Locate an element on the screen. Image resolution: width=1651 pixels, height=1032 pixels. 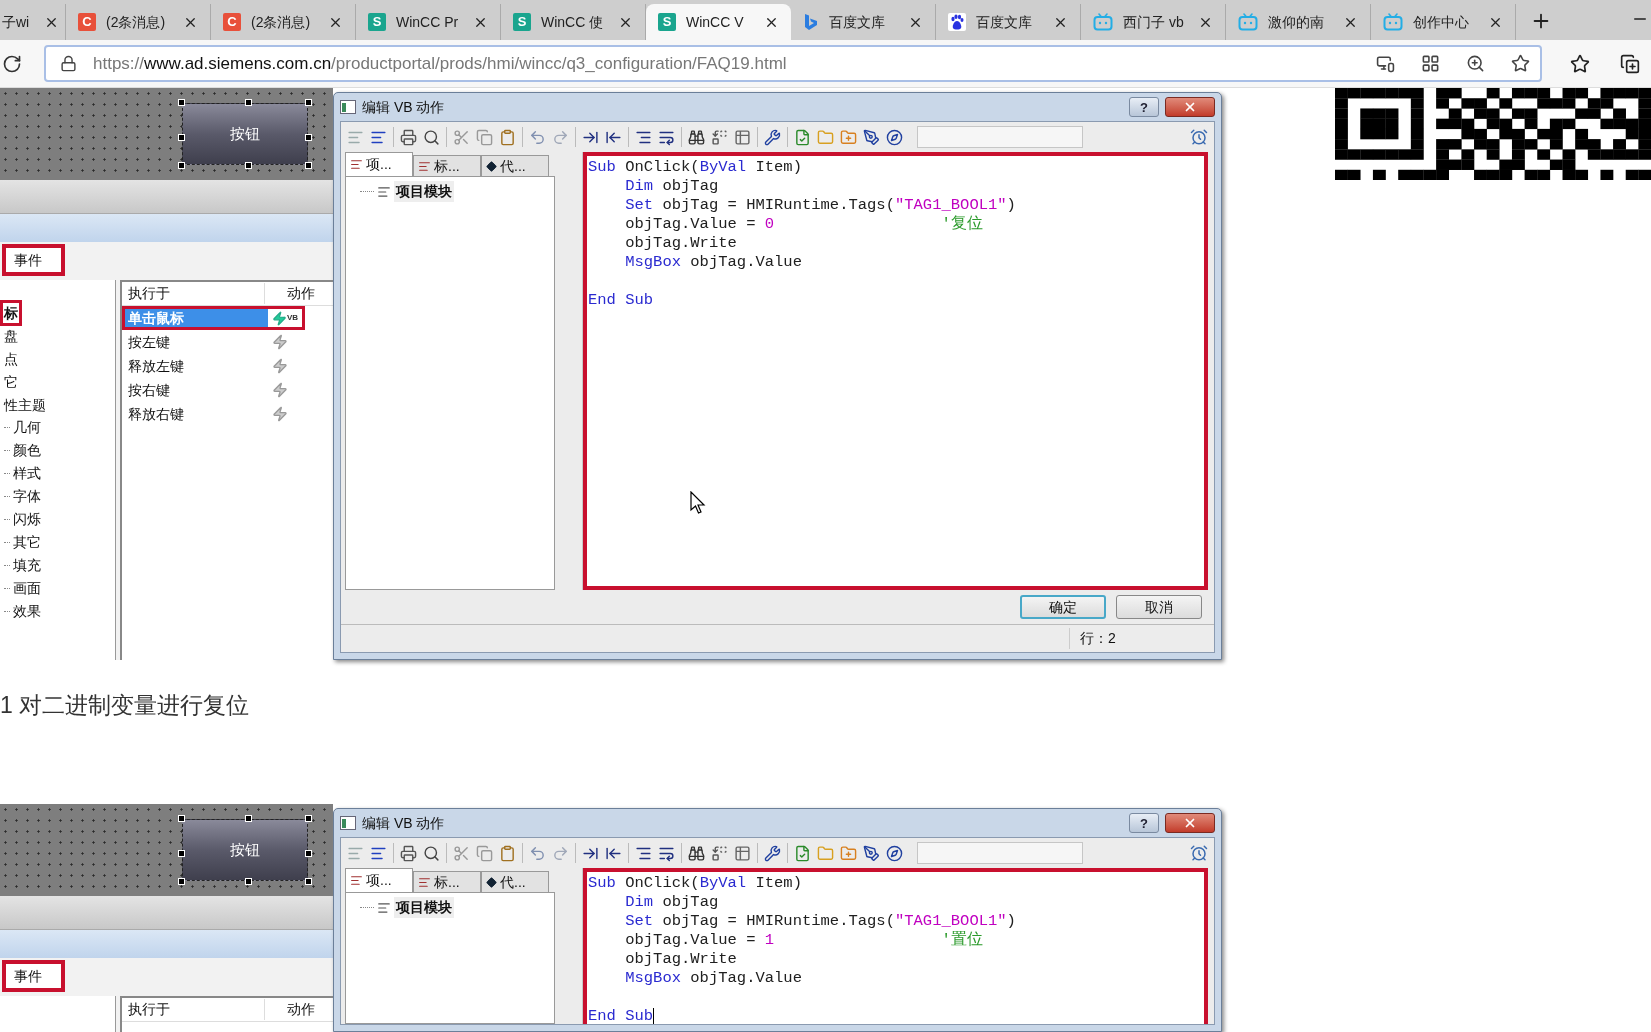
figure-caption: 1 对二进制变量进行复位 is located at coordinates (125, 705).